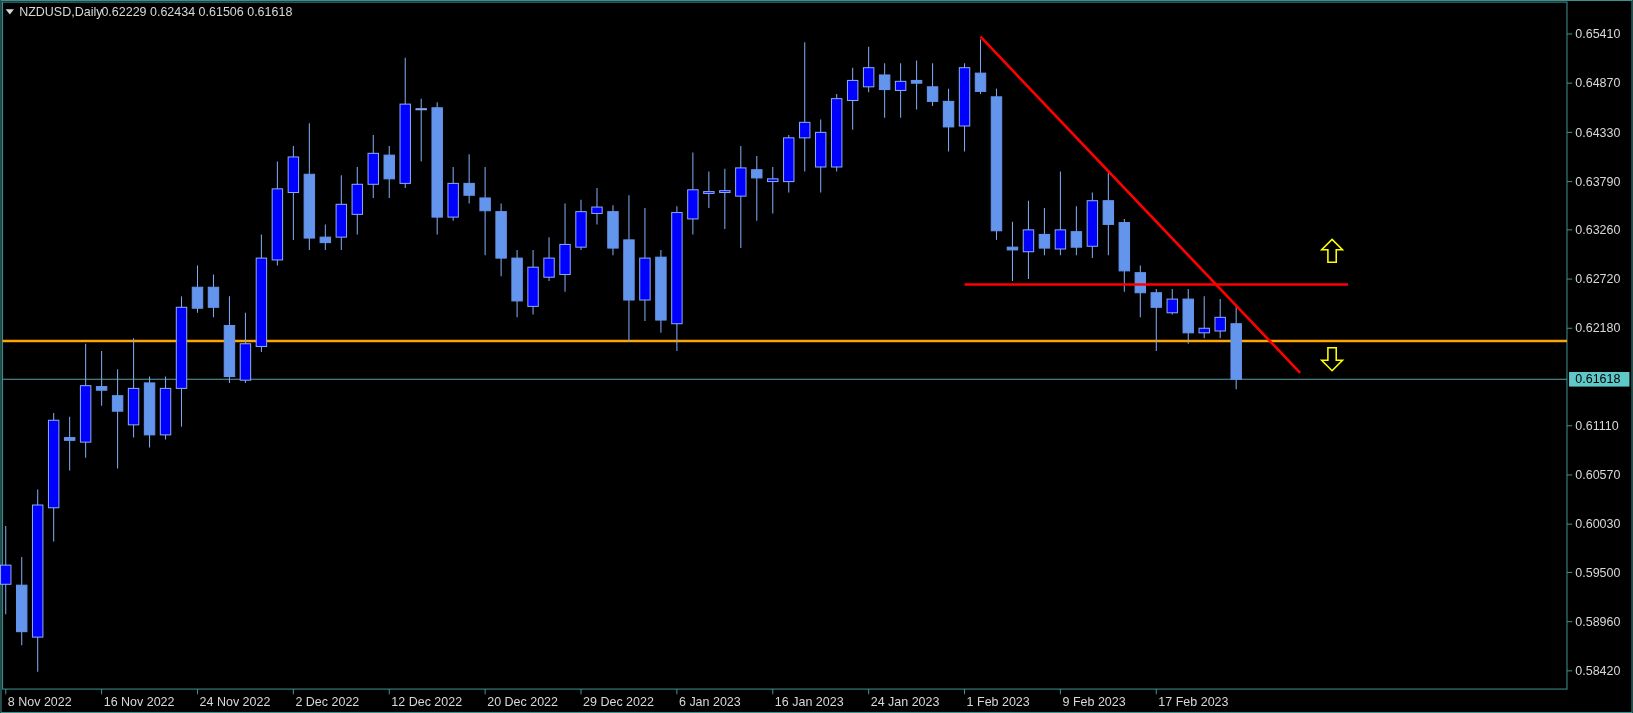  I want to click on axis-label: 0.60030, so click(1598, 524).